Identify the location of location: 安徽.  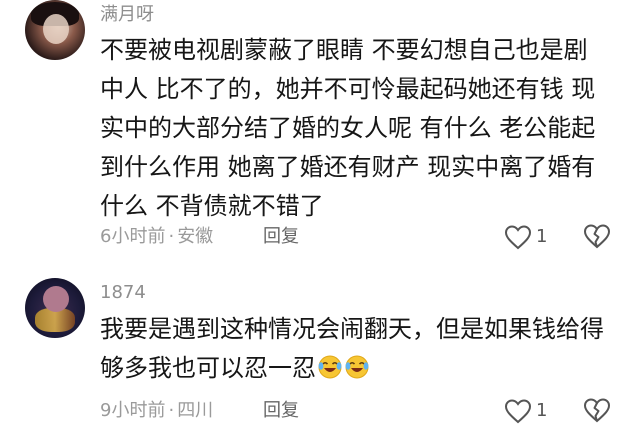
(195, 236).